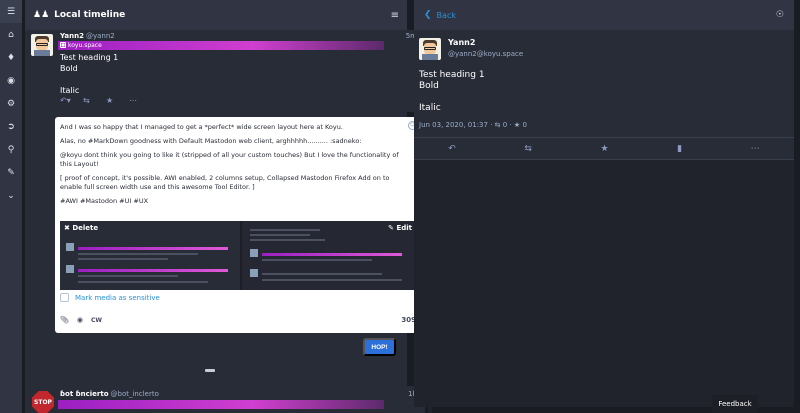 Image resolution: width=800 pixels, height=413 pixels. I want to click on sensitive-label: Mark media as sensitive, so click(117, 297).